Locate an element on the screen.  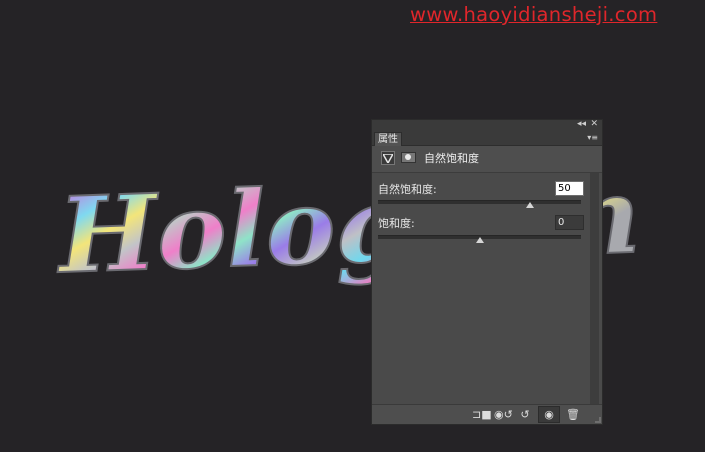
panel-scrollbar is located at coordinates (594, 289).